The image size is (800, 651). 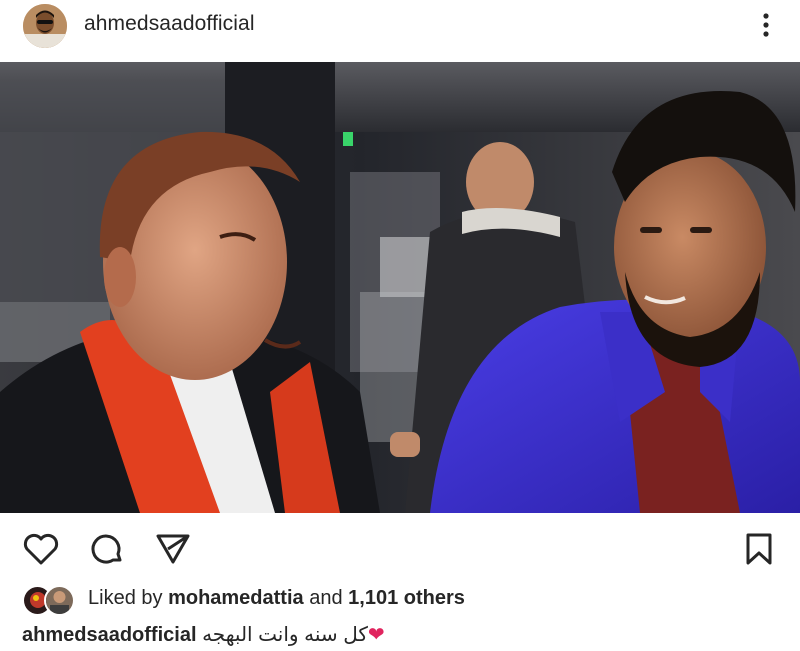 I want to click on post-username: ahmedsaadofficial, so click(x=169, y=24).